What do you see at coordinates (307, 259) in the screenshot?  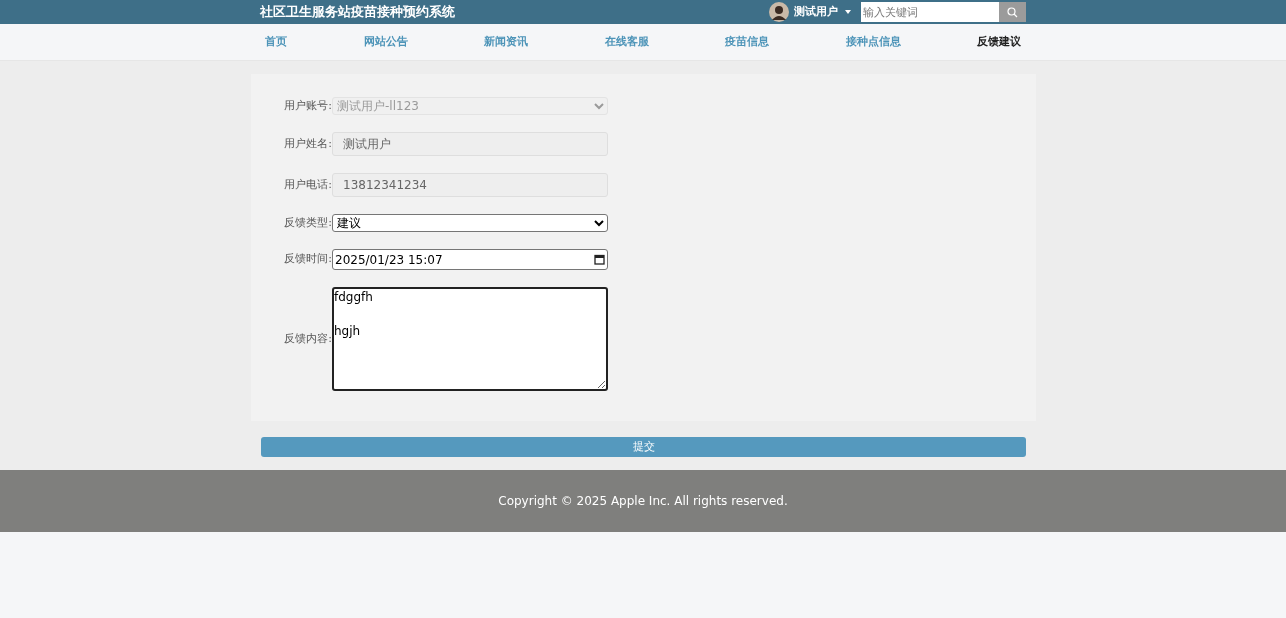 I see `field-label: 反馈时间:` at bounding box center [307, 259].